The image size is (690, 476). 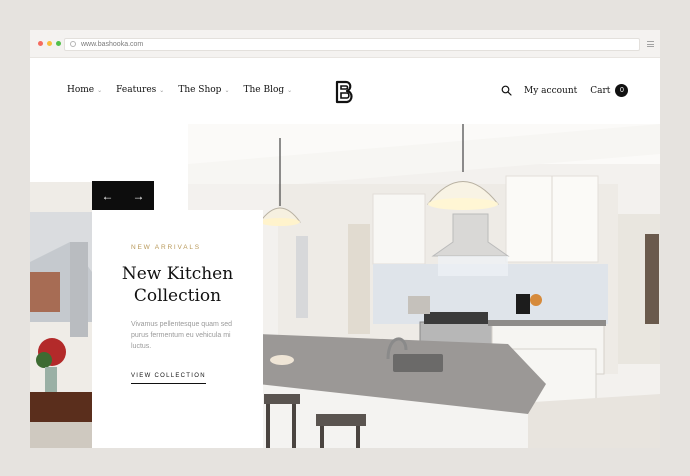 I want to click on cart-link: Cart 0, so click(x=609, y=90).